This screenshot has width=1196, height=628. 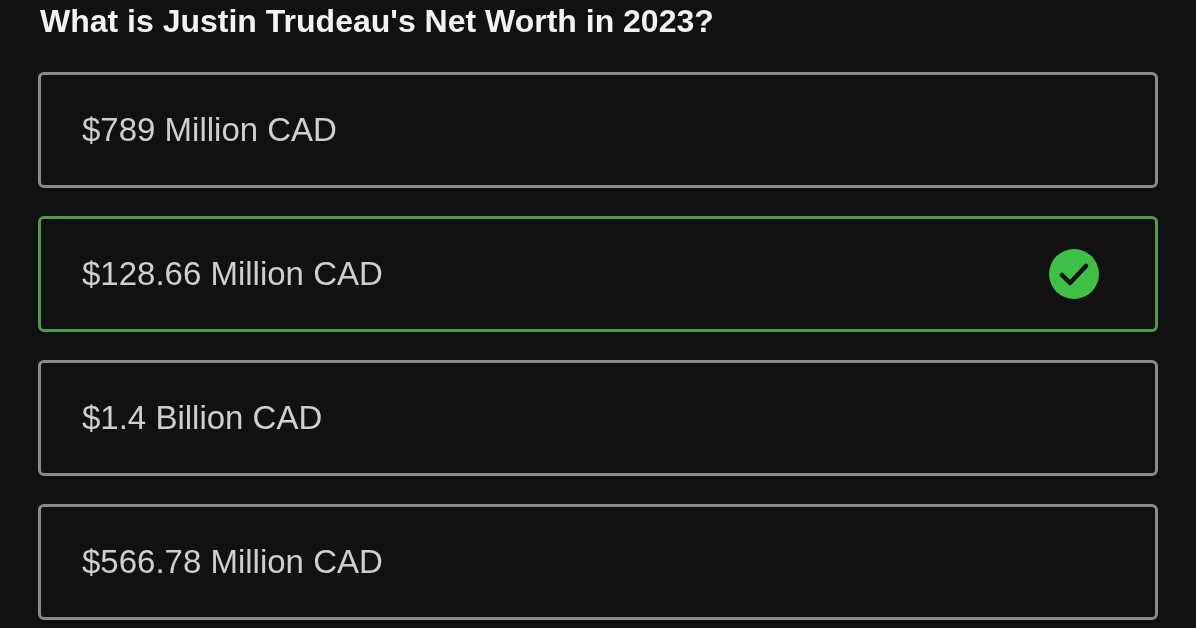 I want to click on question-title: What is Justin Trudeau's Net Worth in 2023?, so click(x=377, y=21).